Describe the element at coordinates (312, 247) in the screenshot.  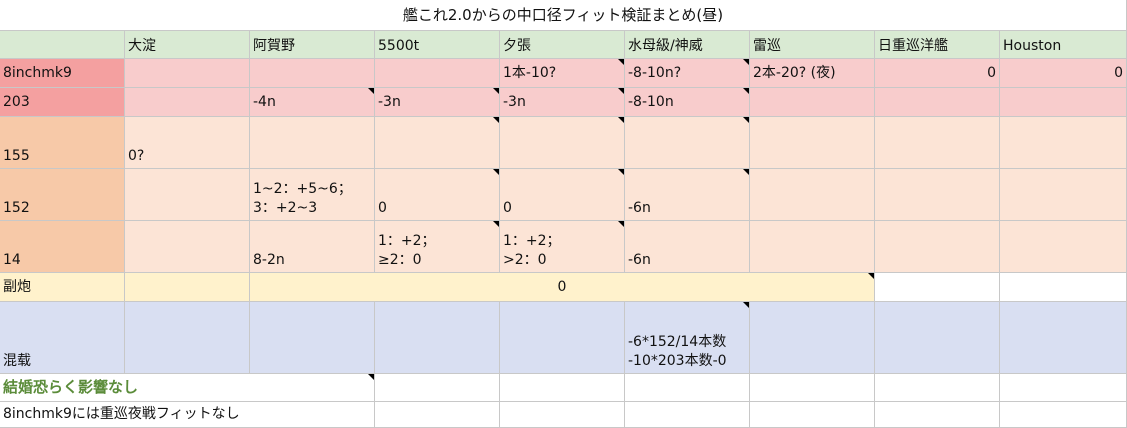
I see `table-cell: 8-2n` at that location.